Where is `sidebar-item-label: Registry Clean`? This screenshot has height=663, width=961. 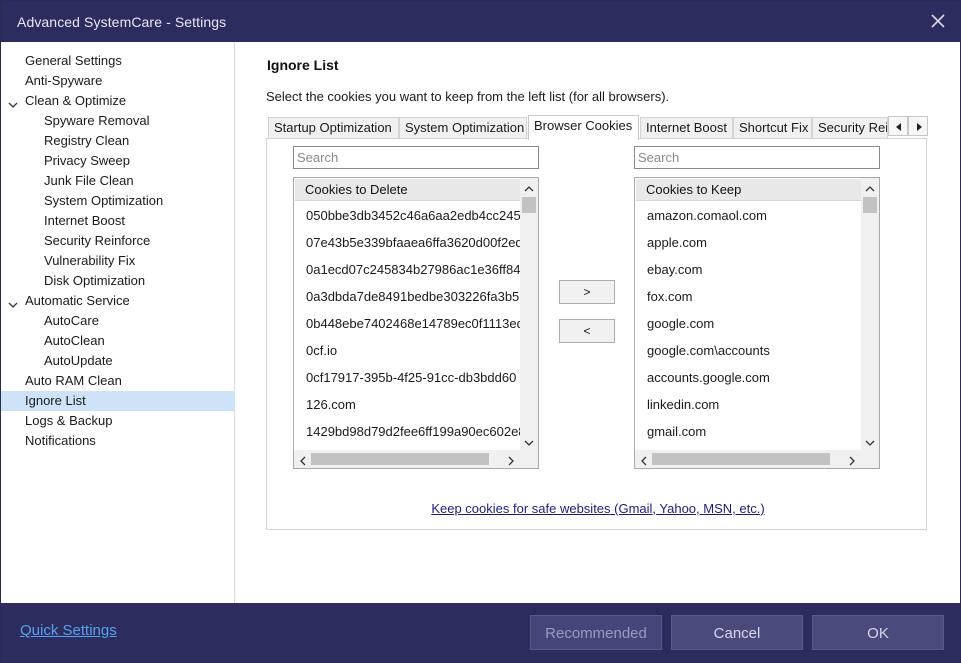
sidebar-item-label: Registry Clean is located at coordinates (87, 140).